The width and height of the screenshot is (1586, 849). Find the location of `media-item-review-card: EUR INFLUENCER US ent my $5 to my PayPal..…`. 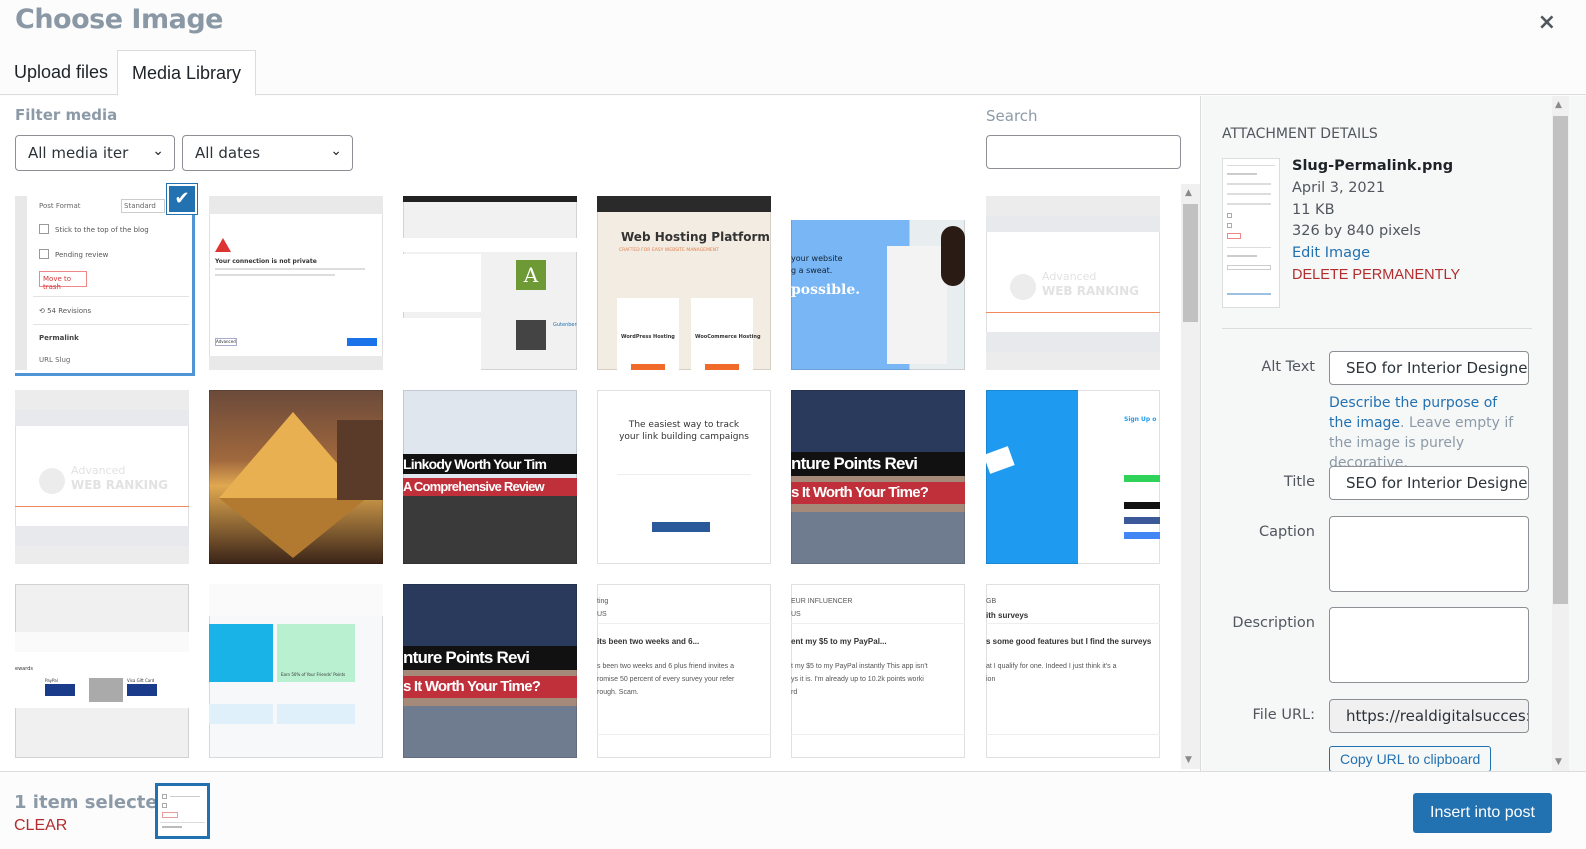

media-item-review-card: EUR INFLUENCER US ent my $5 to my PayPal..… is located at coordinates (878, 671).